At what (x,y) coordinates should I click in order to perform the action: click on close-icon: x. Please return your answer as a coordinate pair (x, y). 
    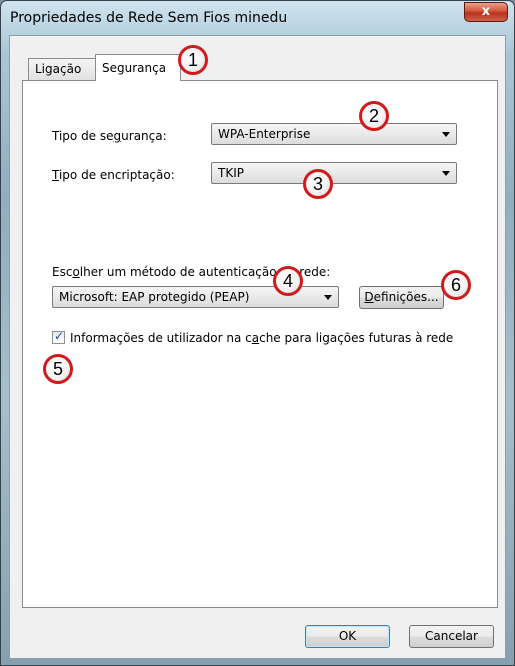
    Looking at the image, I should click on (486, 11).